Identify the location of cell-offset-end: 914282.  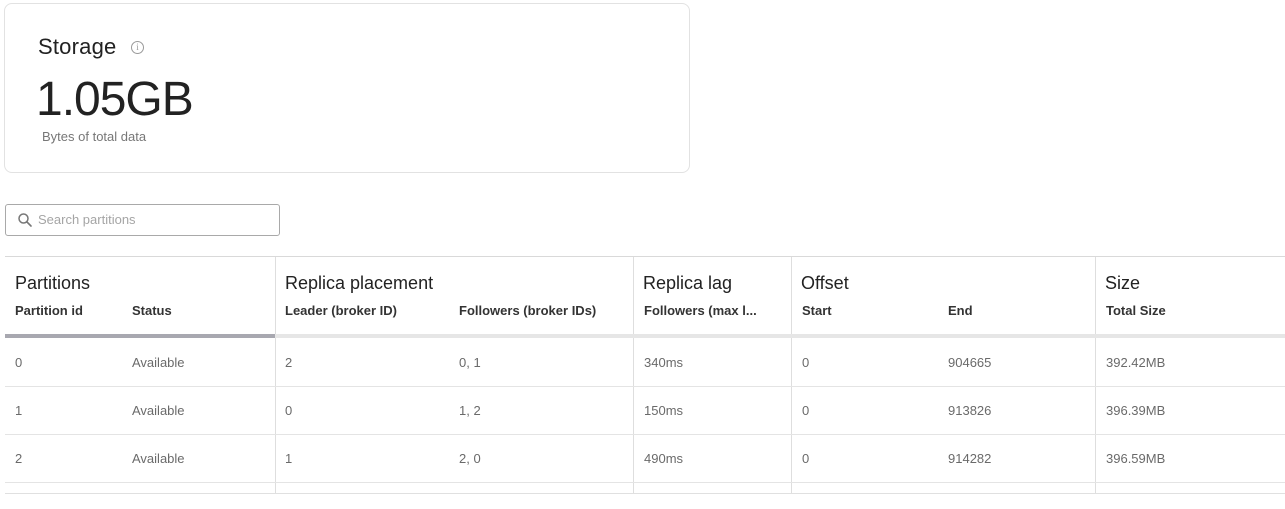
(970, 458).